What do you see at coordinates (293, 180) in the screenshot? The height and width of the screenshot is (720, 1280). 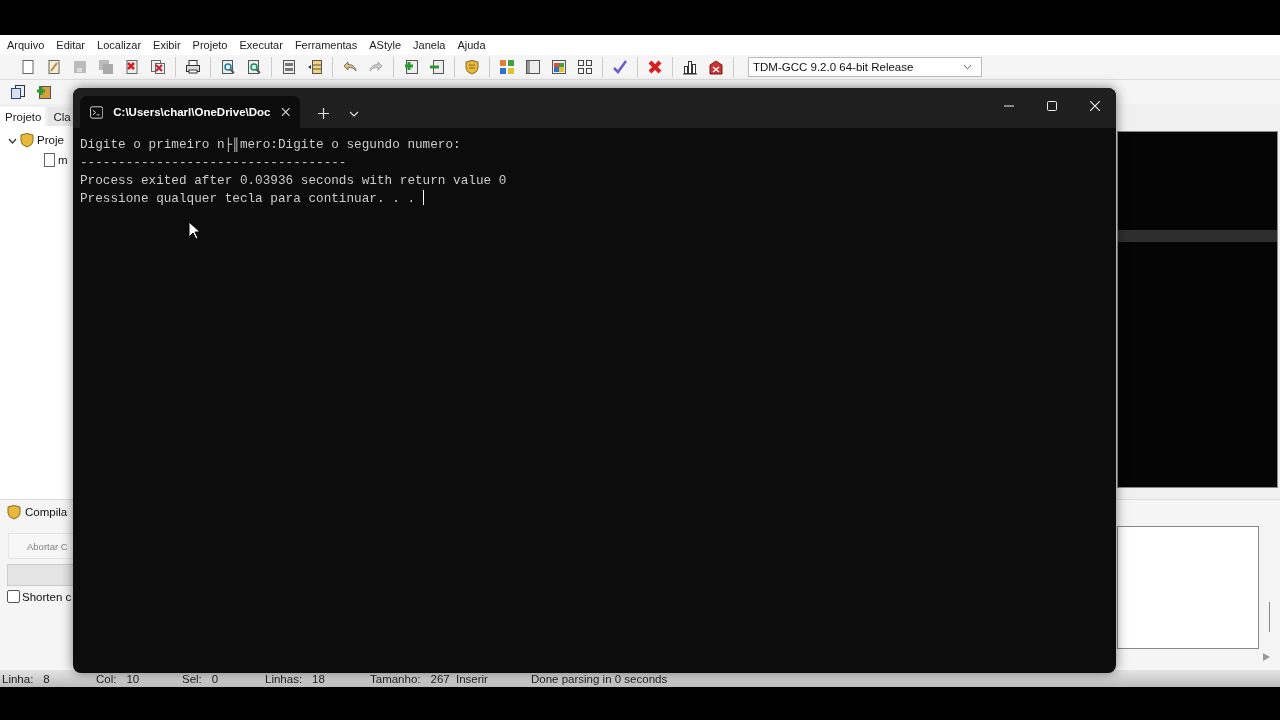 I see `console-line: Process exited after 0.03936 seconds with return value 0` at bounding box center [293, 180].